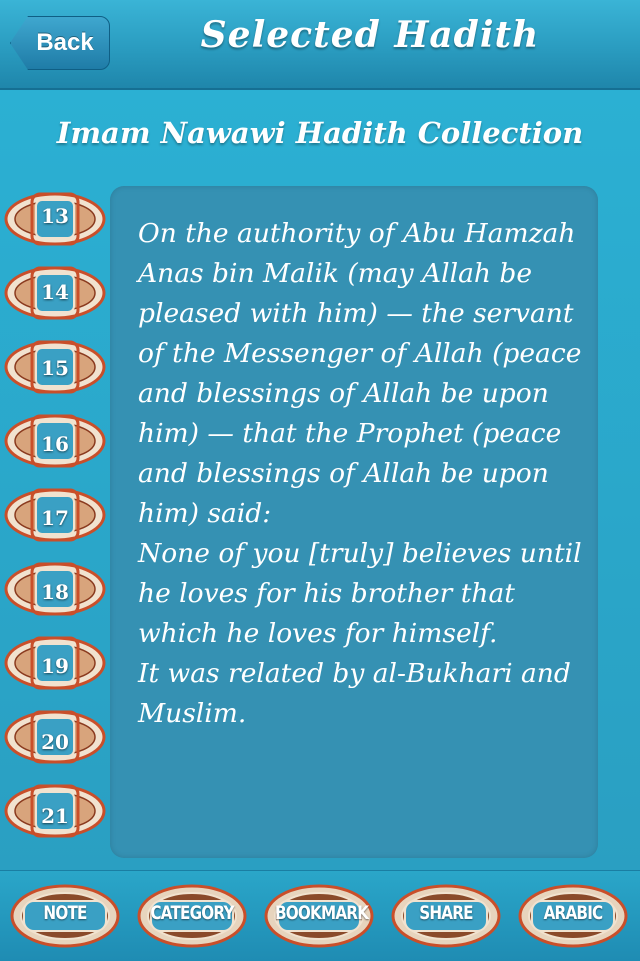  I want to click on hadith-number-label: 18, so click(55, 592).